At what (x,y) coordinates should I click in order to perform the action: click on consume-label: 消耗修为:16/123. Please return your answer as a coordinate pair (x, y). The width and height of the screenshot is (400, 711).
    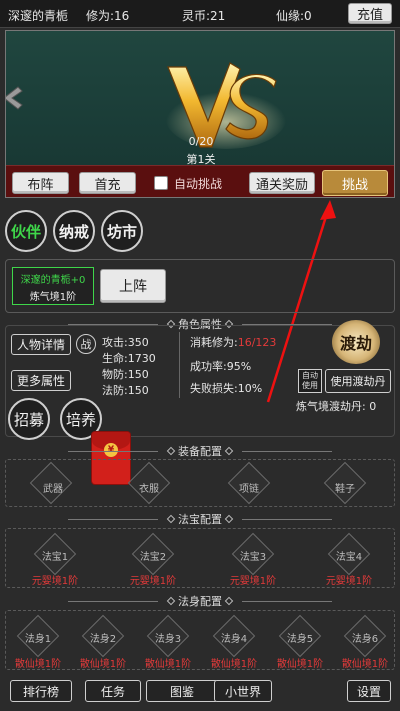
    Looking at the image, I should click on (233, 342).